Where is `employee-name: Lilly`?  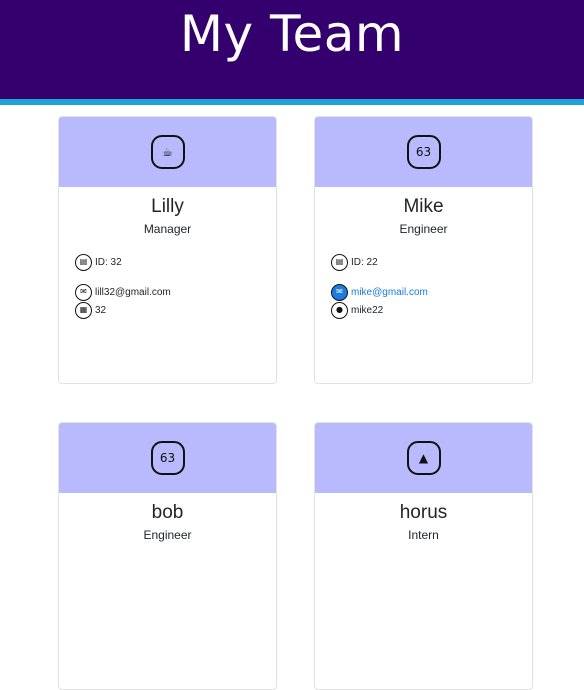
employee-name: Lilly is located at coordinates (167, 206).